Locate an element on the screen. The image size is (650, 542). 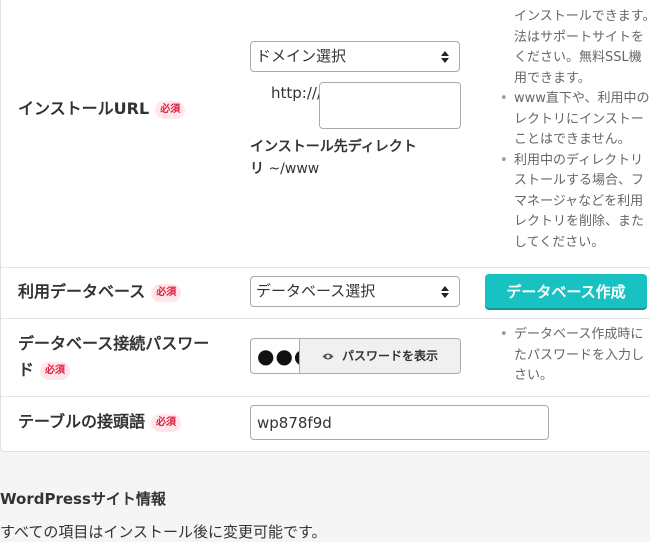
database-label-text: 利用データベース is located at coordinates (82, 291).